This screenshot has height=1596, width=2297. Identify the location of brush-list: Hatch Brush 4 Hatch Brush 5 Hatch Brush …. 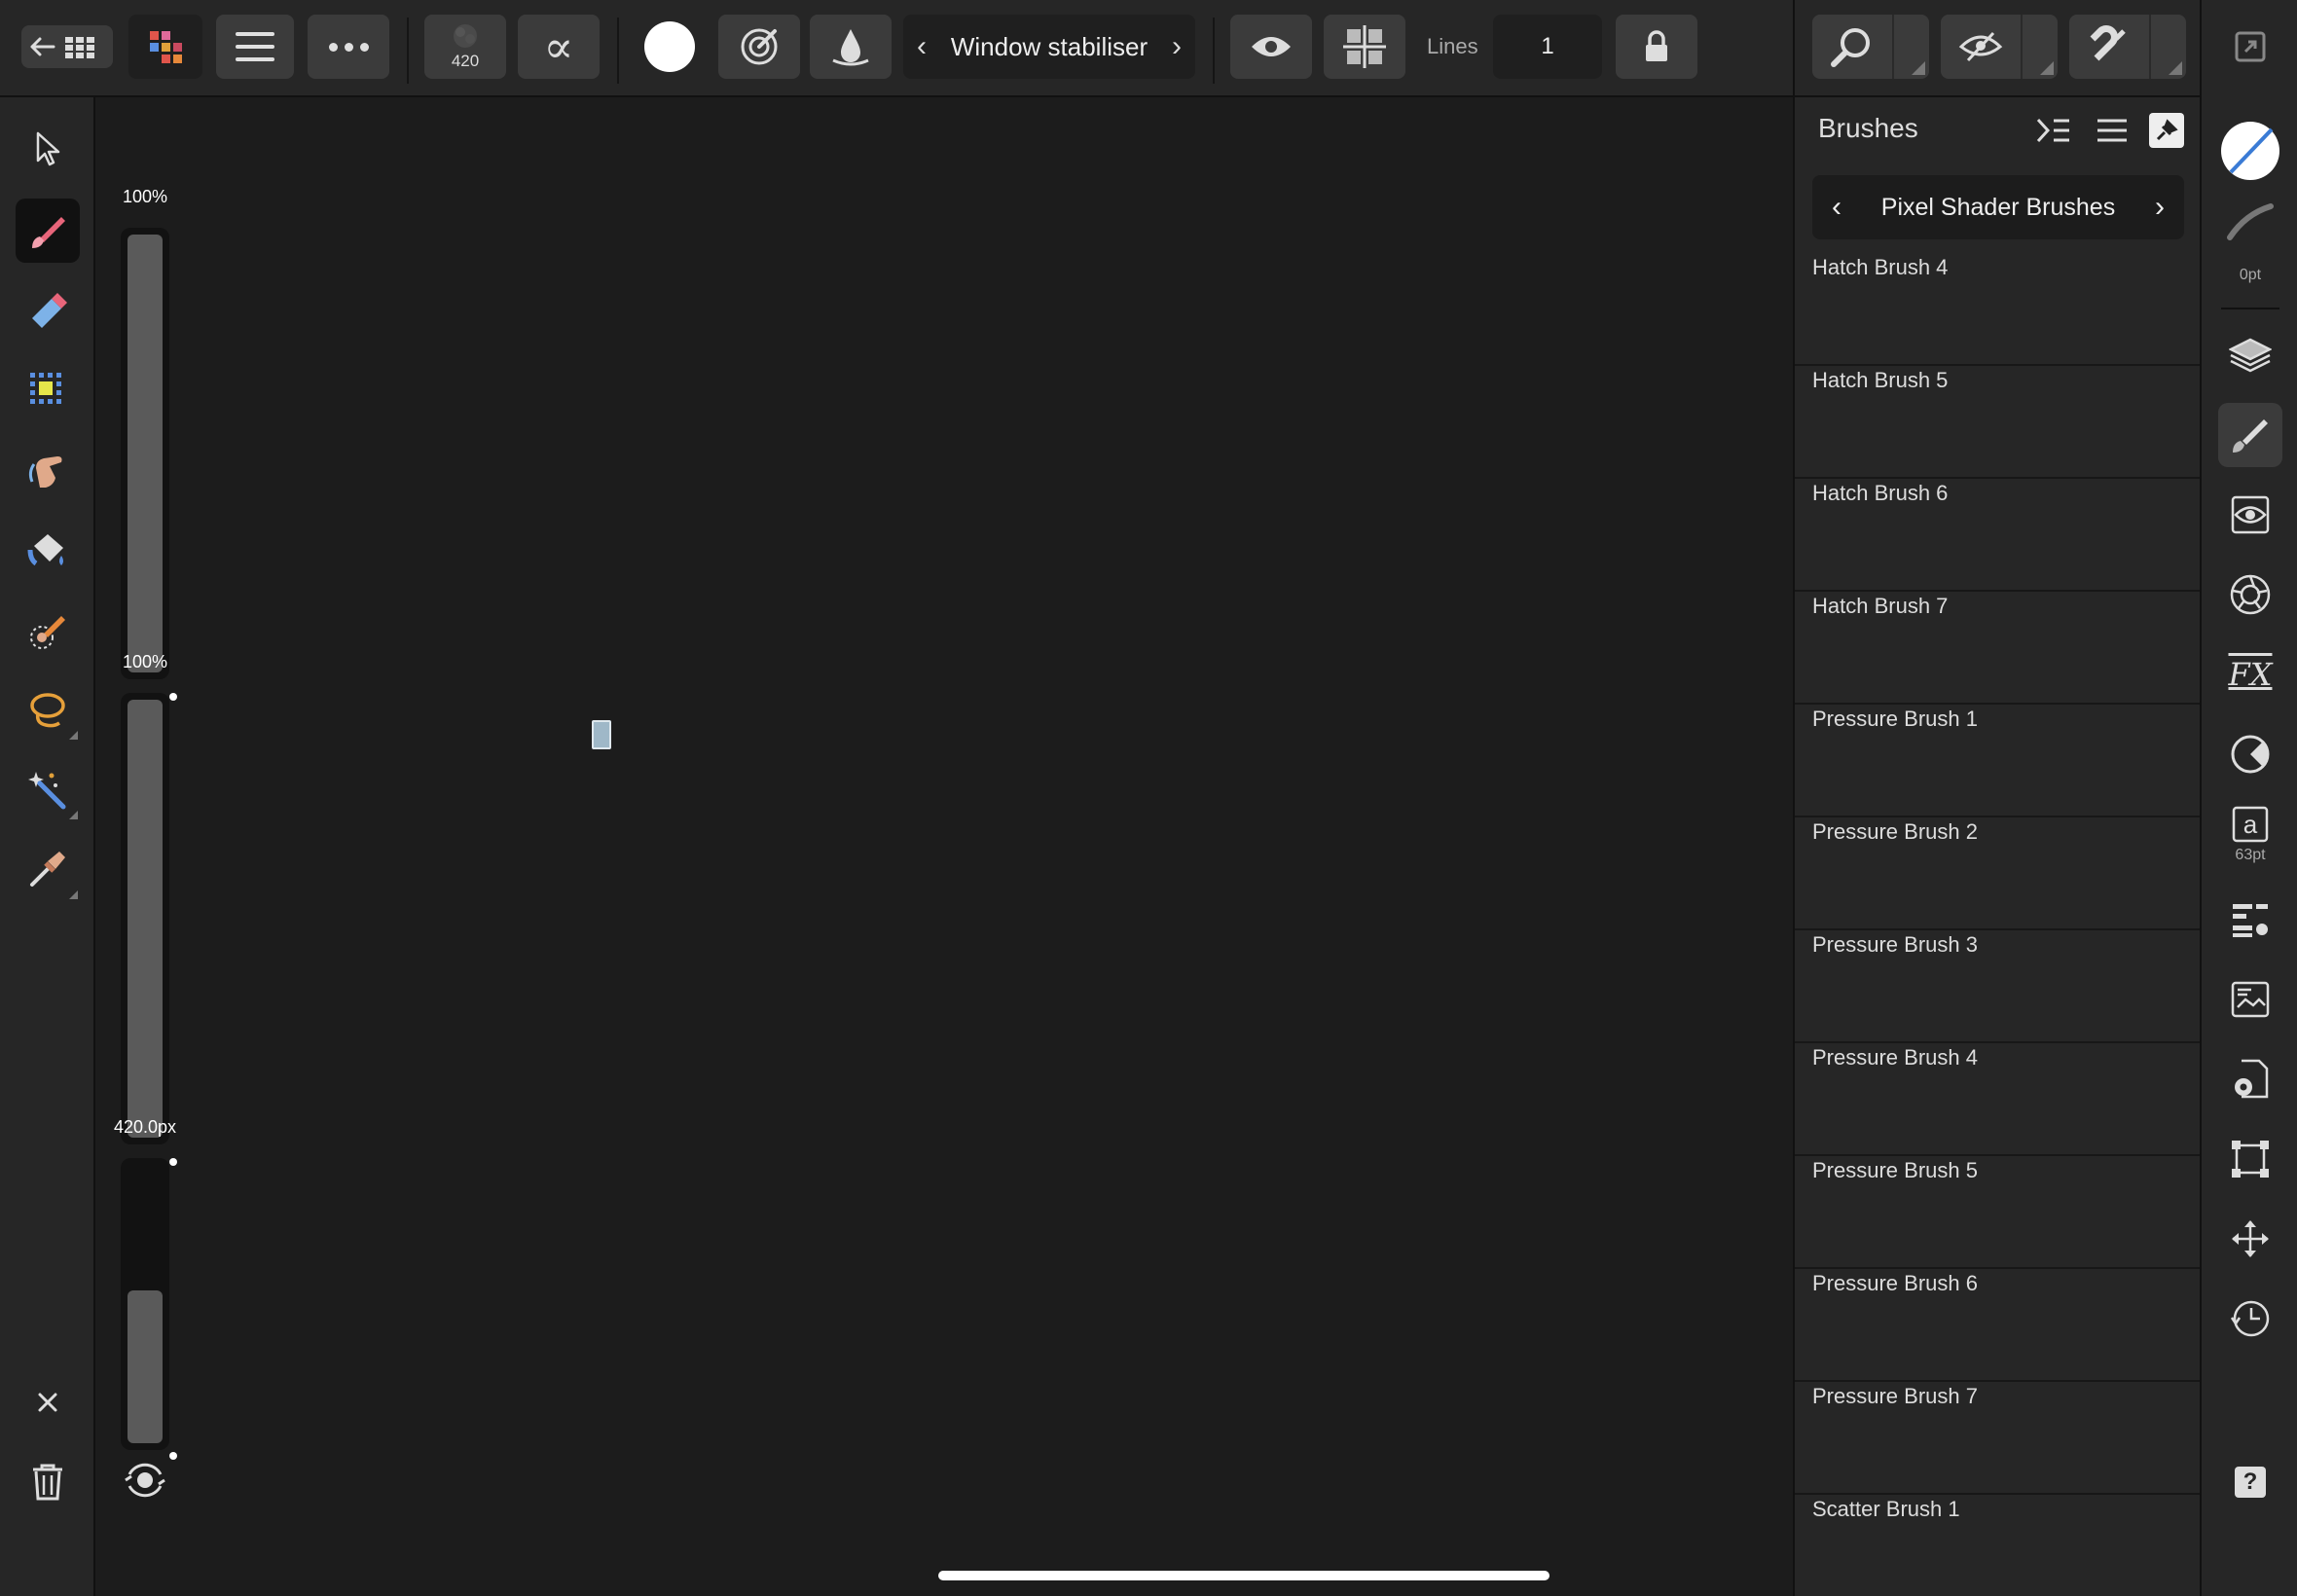
(1998, 924).